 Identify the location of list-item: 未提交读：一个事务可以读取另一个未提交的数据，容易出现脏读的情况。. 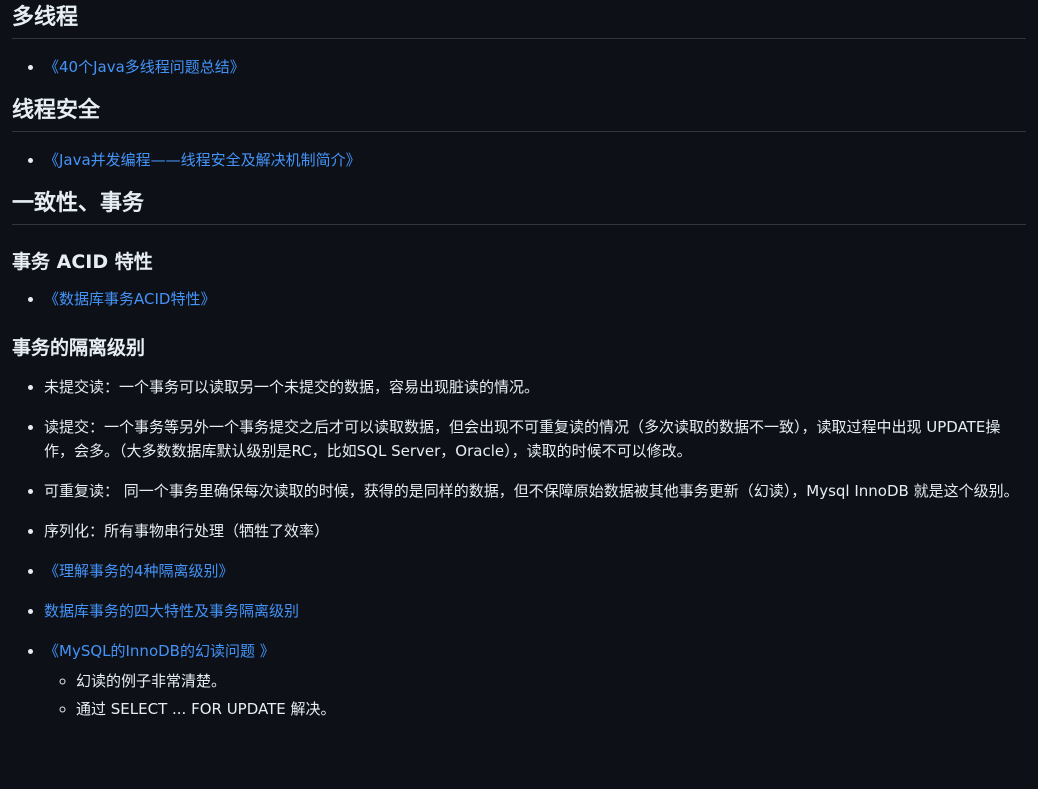
(535, 387).